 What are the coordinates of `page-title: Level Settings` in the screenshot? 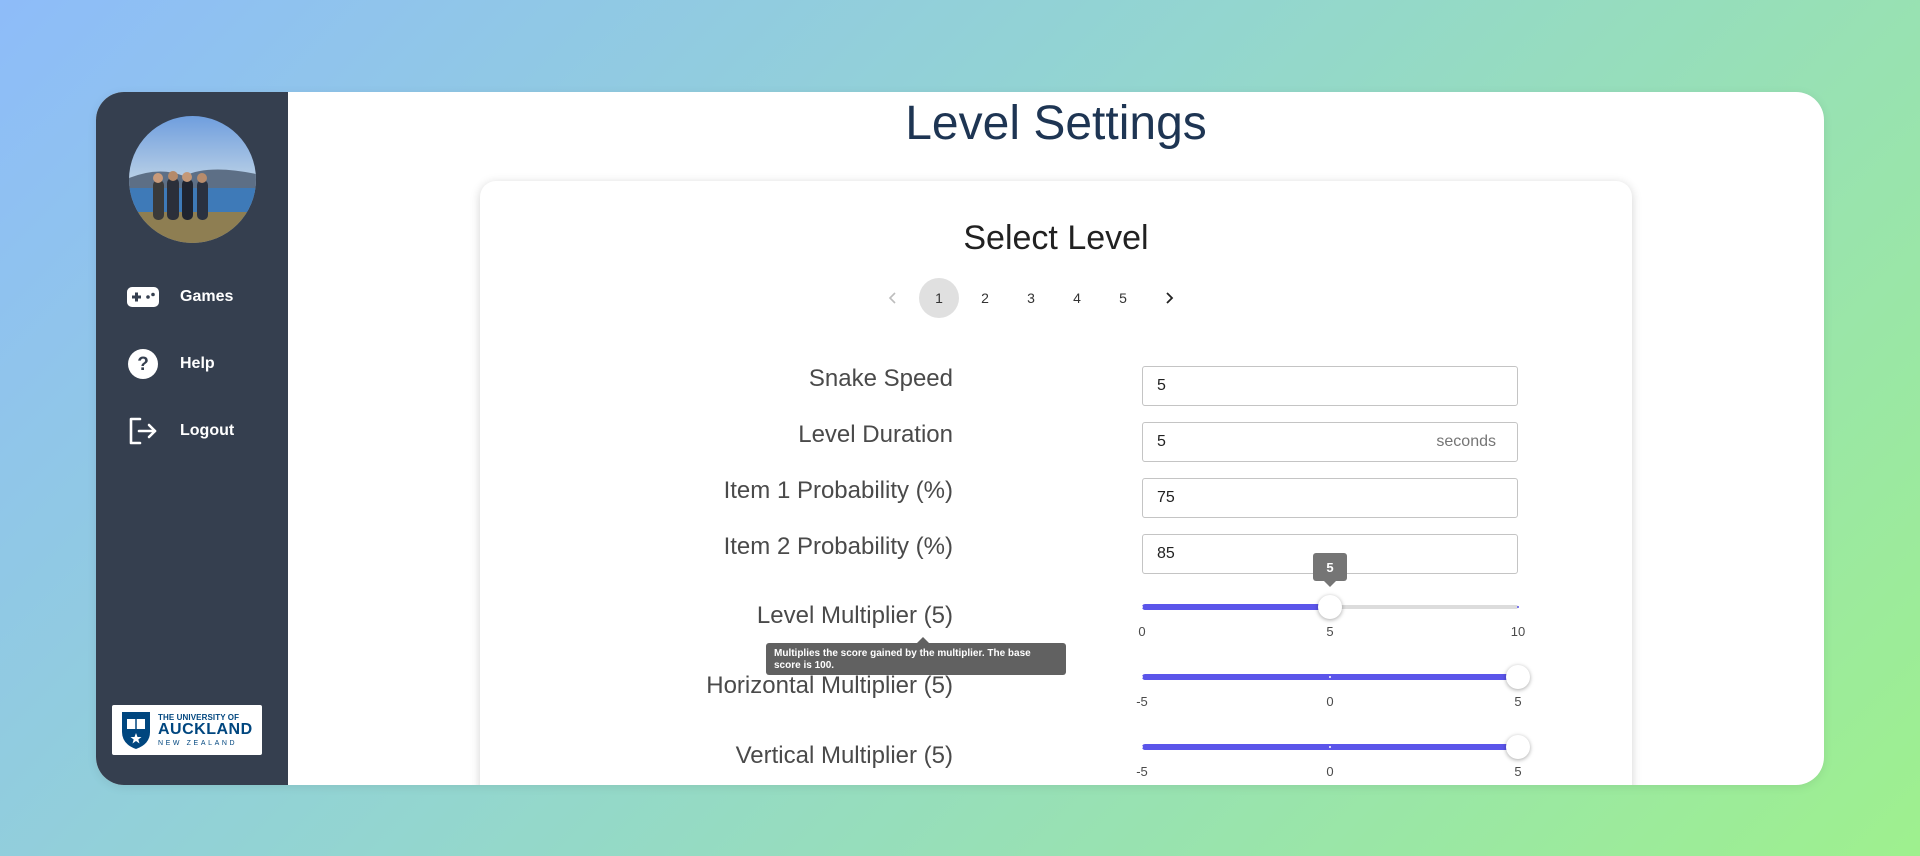 It's located at (1056, 123).